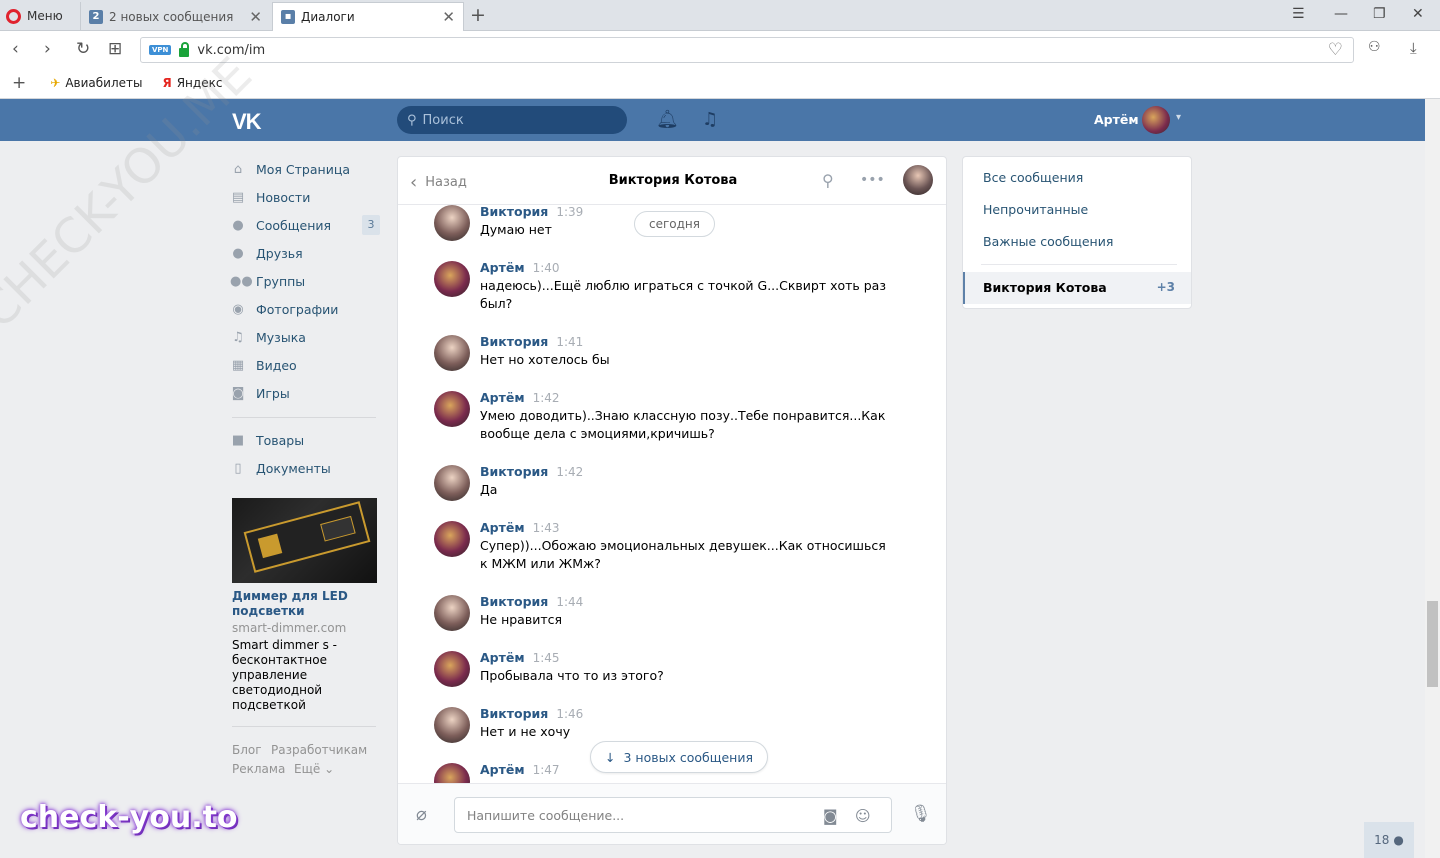 The width and height of the screenshot is (1440, 858). What do you see at coordinates (1298, 14) in the screenshot?
I see `tab-menu-icon: ☰` at bounding box center [1298, 14].